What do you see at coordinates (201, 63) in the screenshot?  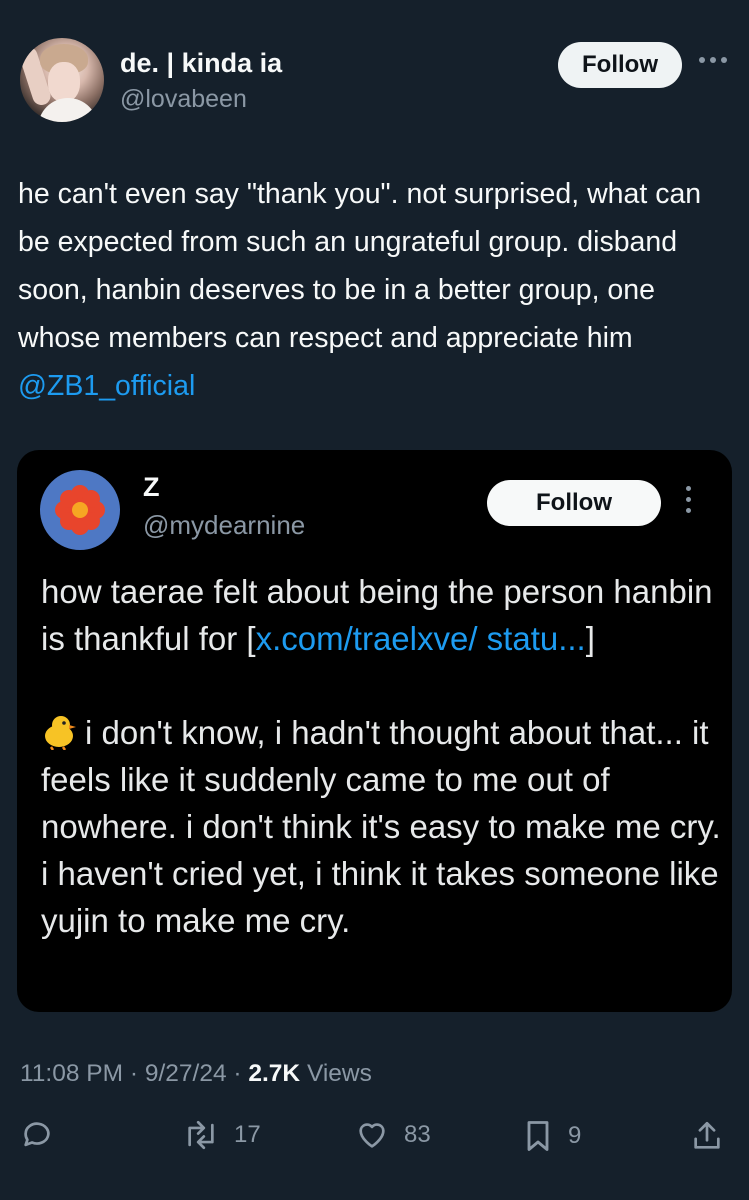 I see `author-display-name: de. | kinda ia` at bounding box center [201, 63].